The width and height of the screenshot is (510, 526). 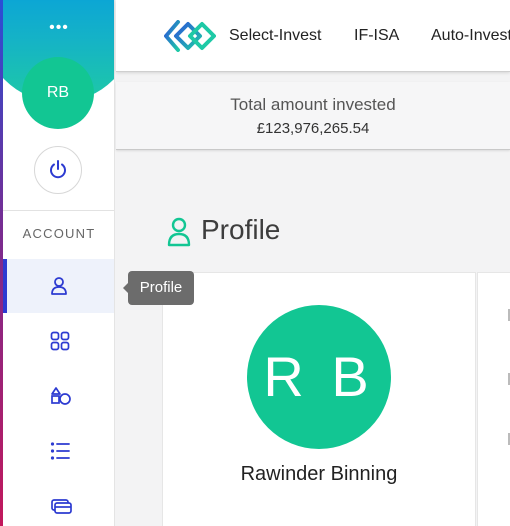 I want to click on sidebar-divider, so click(x=58, y=210).